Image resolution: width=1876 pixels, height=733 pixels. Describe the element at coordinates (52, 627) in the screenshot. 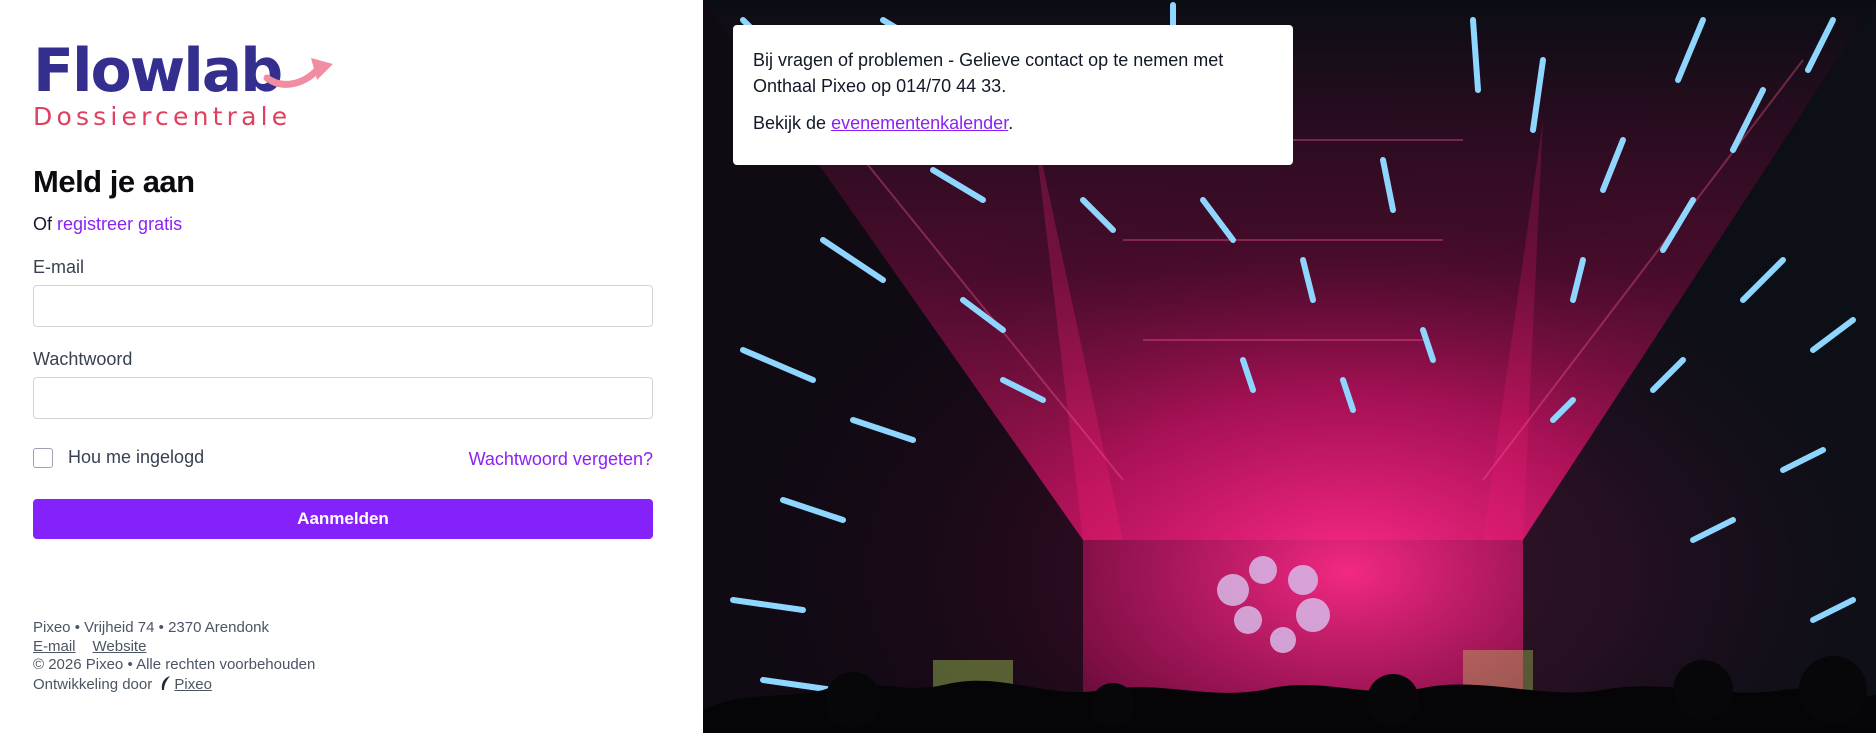

I see `footer-company: Pixeo` at that location.